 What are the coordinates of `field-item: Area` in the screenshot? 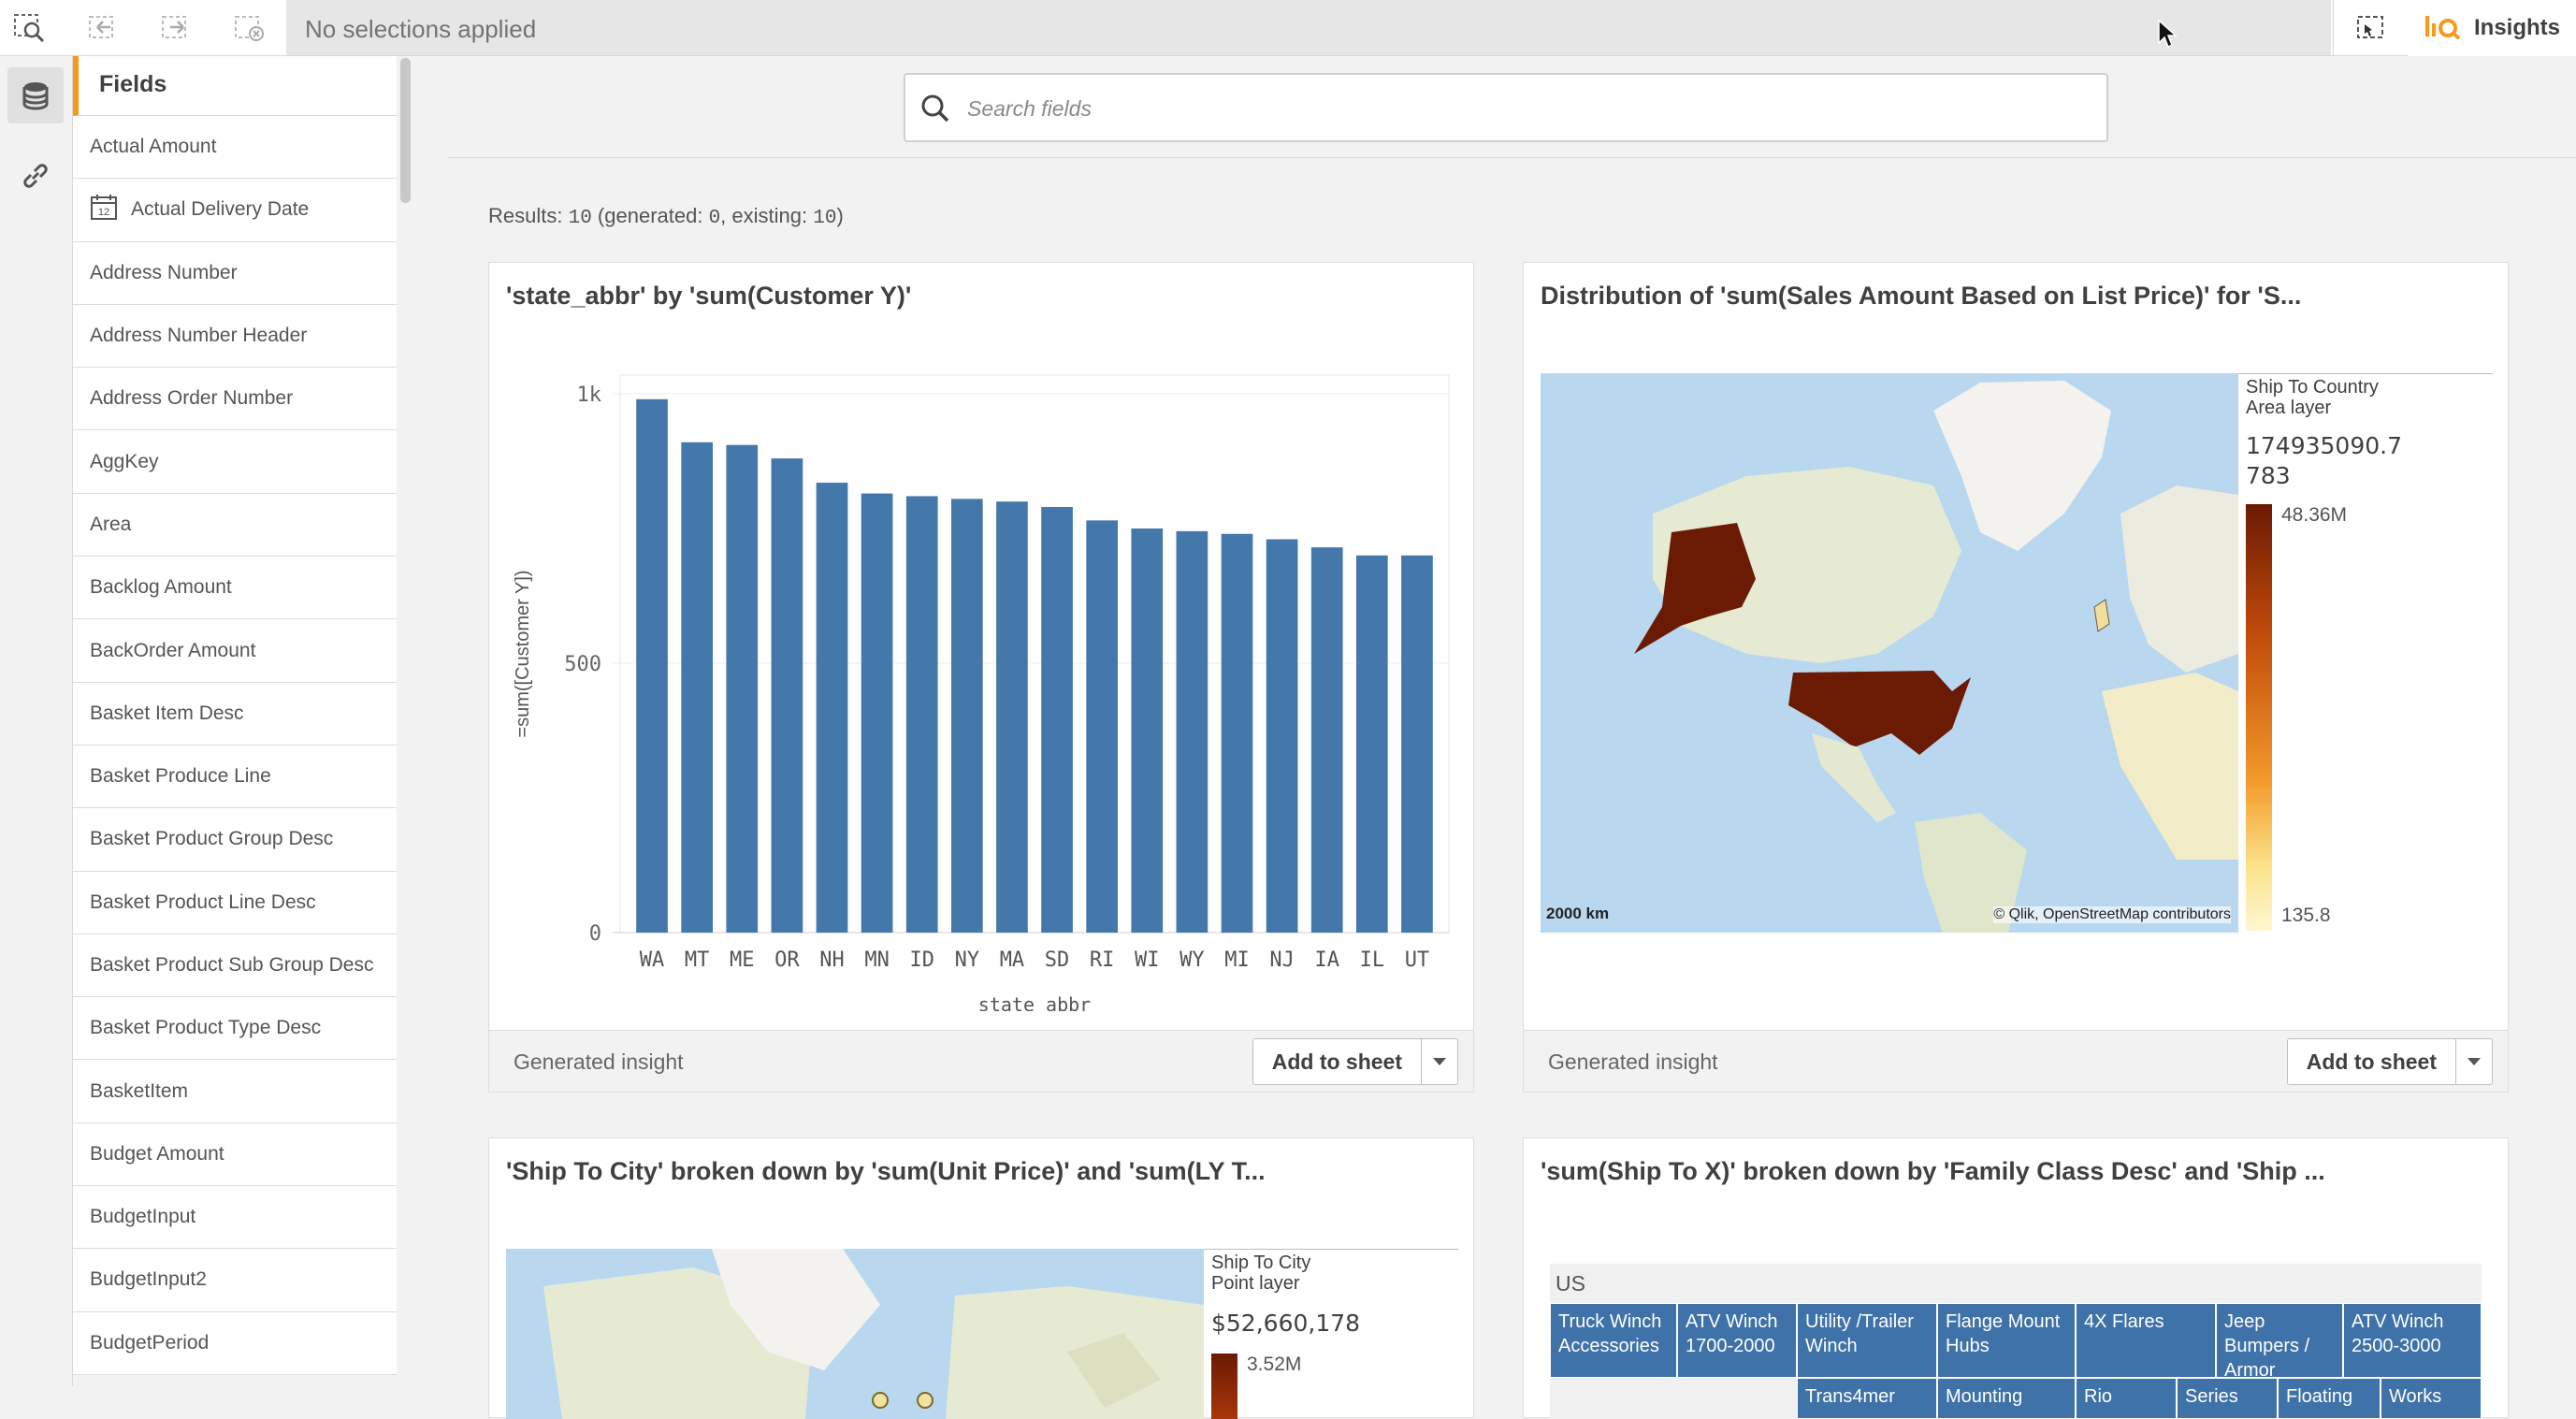 It's located at (235, 525).